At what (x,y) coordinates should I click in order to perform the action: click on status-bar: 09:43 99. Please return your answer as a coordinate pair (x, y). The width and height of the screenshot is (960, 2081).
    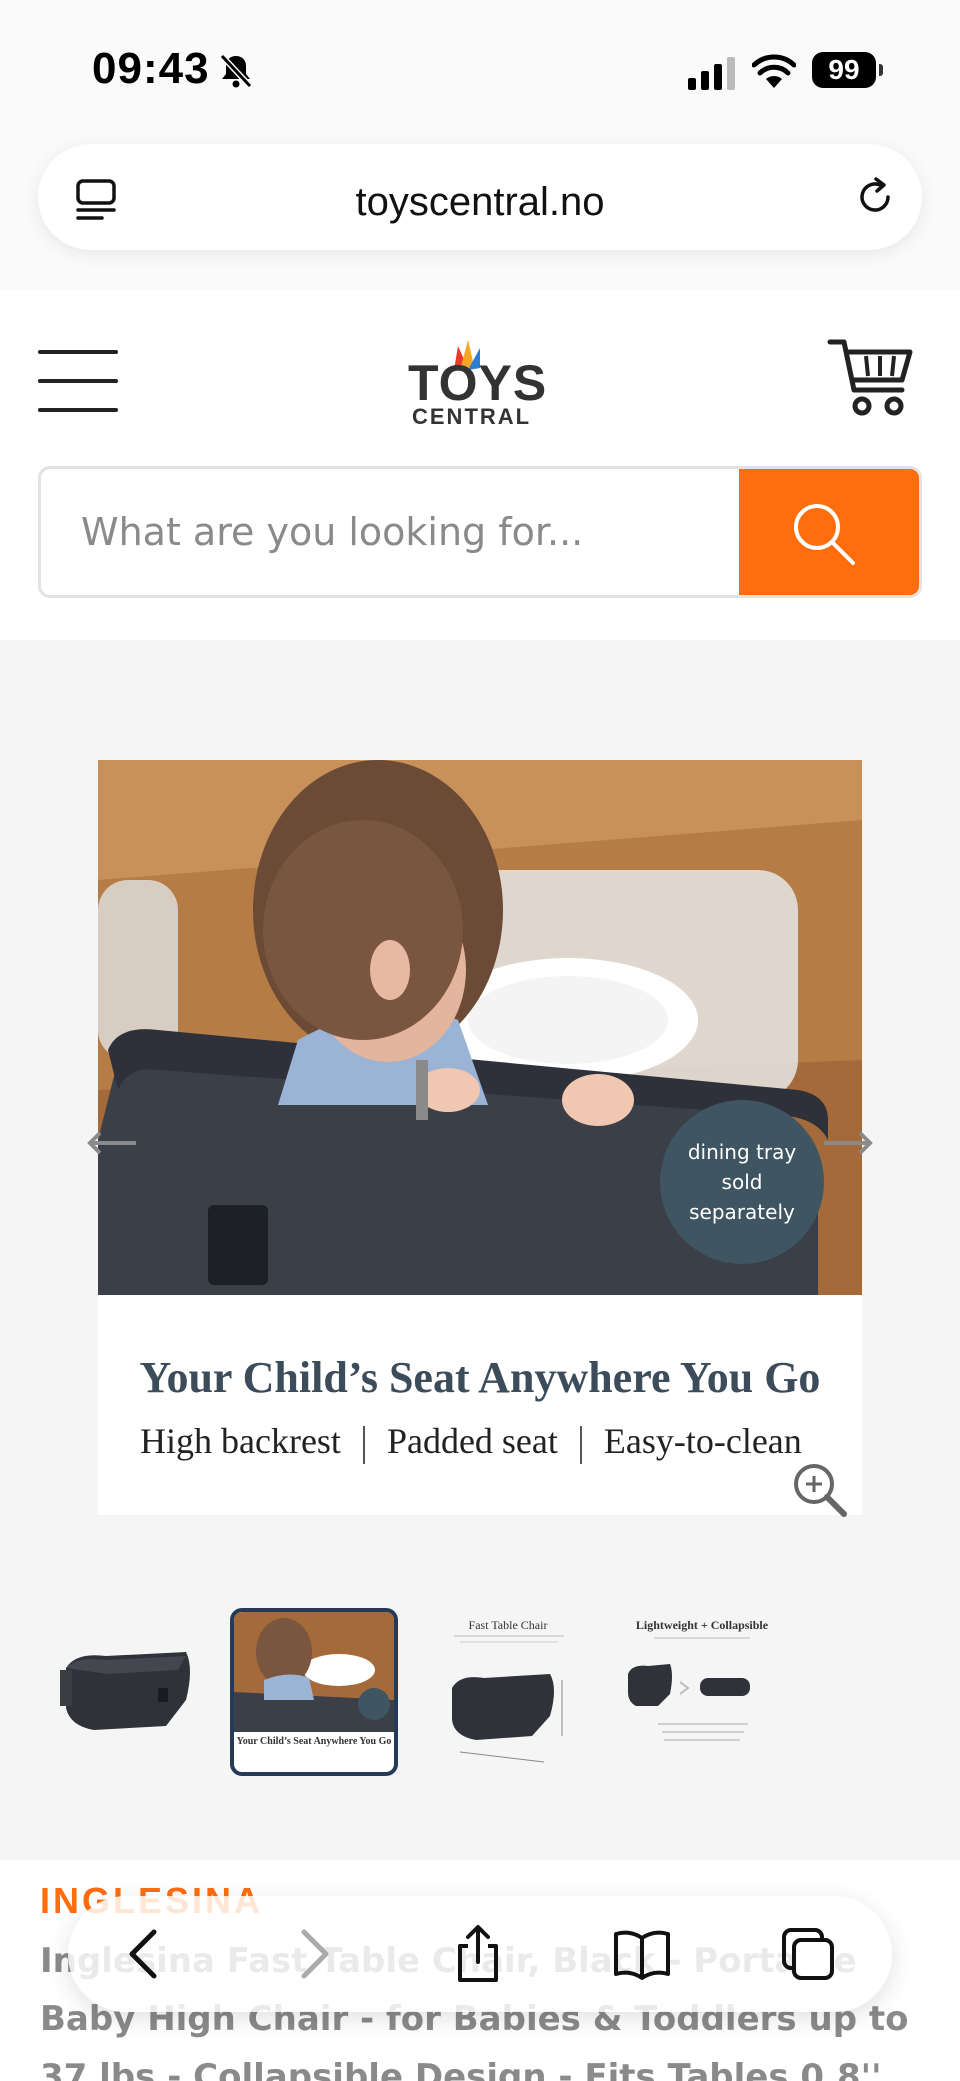
    Looking at the image, I should click on (480, 70).